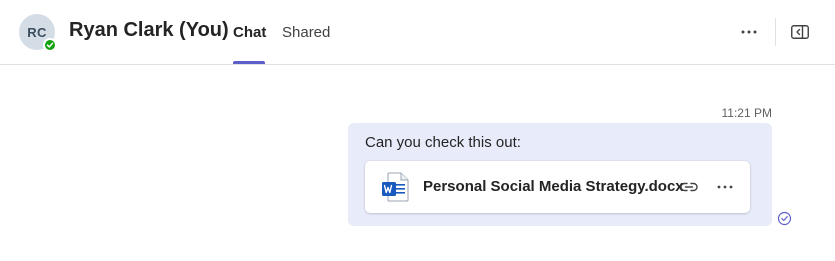 This screenshot has height=261, width=835. I want to click on tab-shared: Shared, so click(306, 32).